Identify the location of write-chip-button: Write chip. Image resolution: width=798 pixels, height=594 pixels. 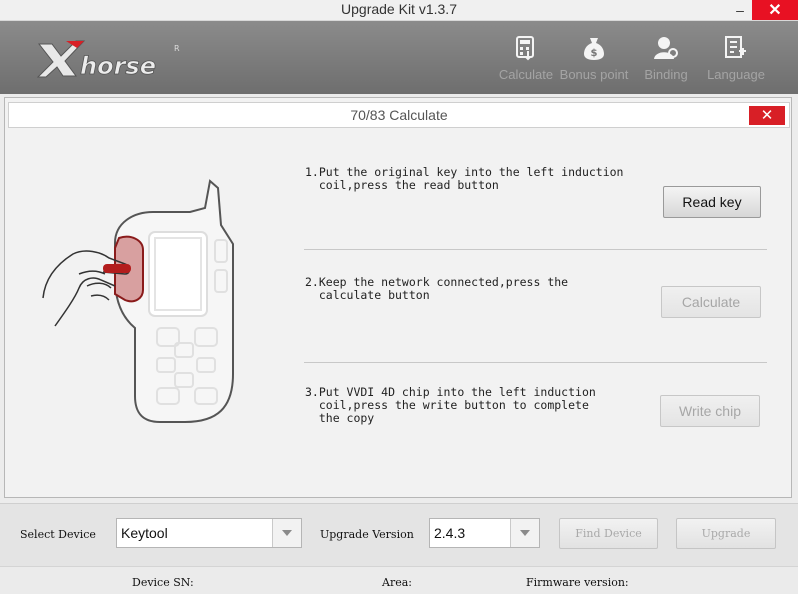
(710, 411).